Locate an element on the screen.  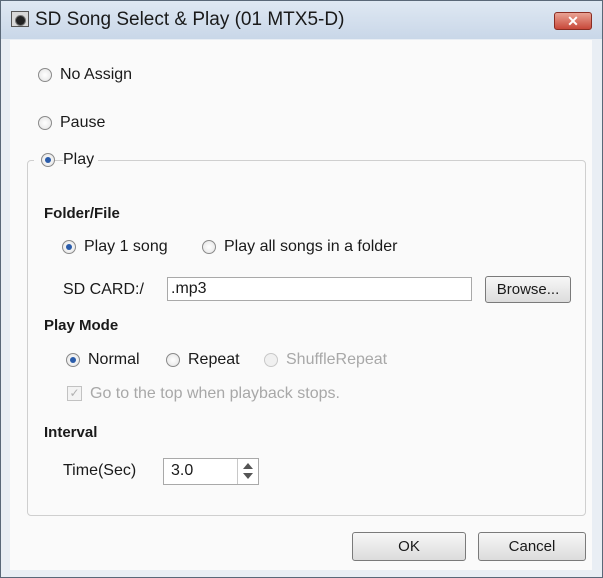
play-all-songs-label: Play all songs in a folder is located at coordinates (311, 246).